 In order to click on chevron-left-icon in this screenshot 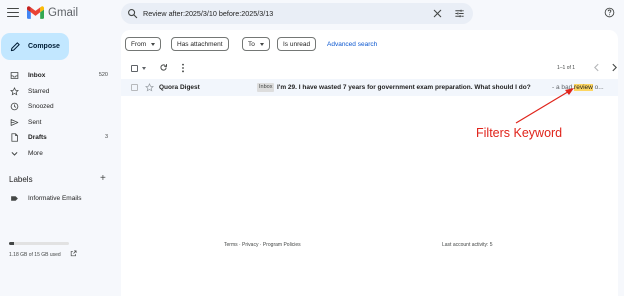, I will do `click(596, 67)`.